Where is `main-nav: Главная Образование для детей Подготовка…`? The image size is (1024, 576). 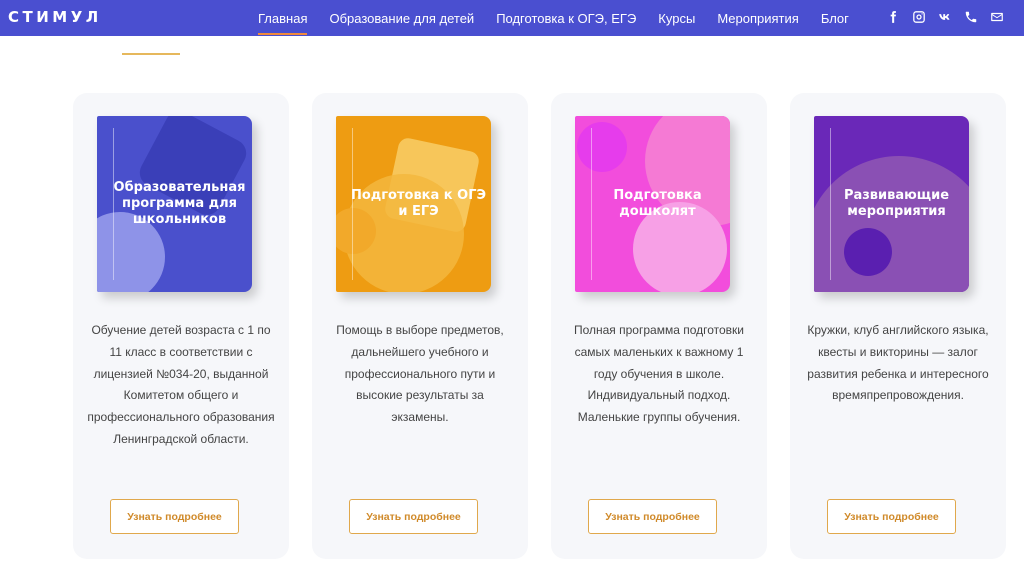
main-nav: Главная Образование для детей Подготовка… is located at coordinates (564, 18).